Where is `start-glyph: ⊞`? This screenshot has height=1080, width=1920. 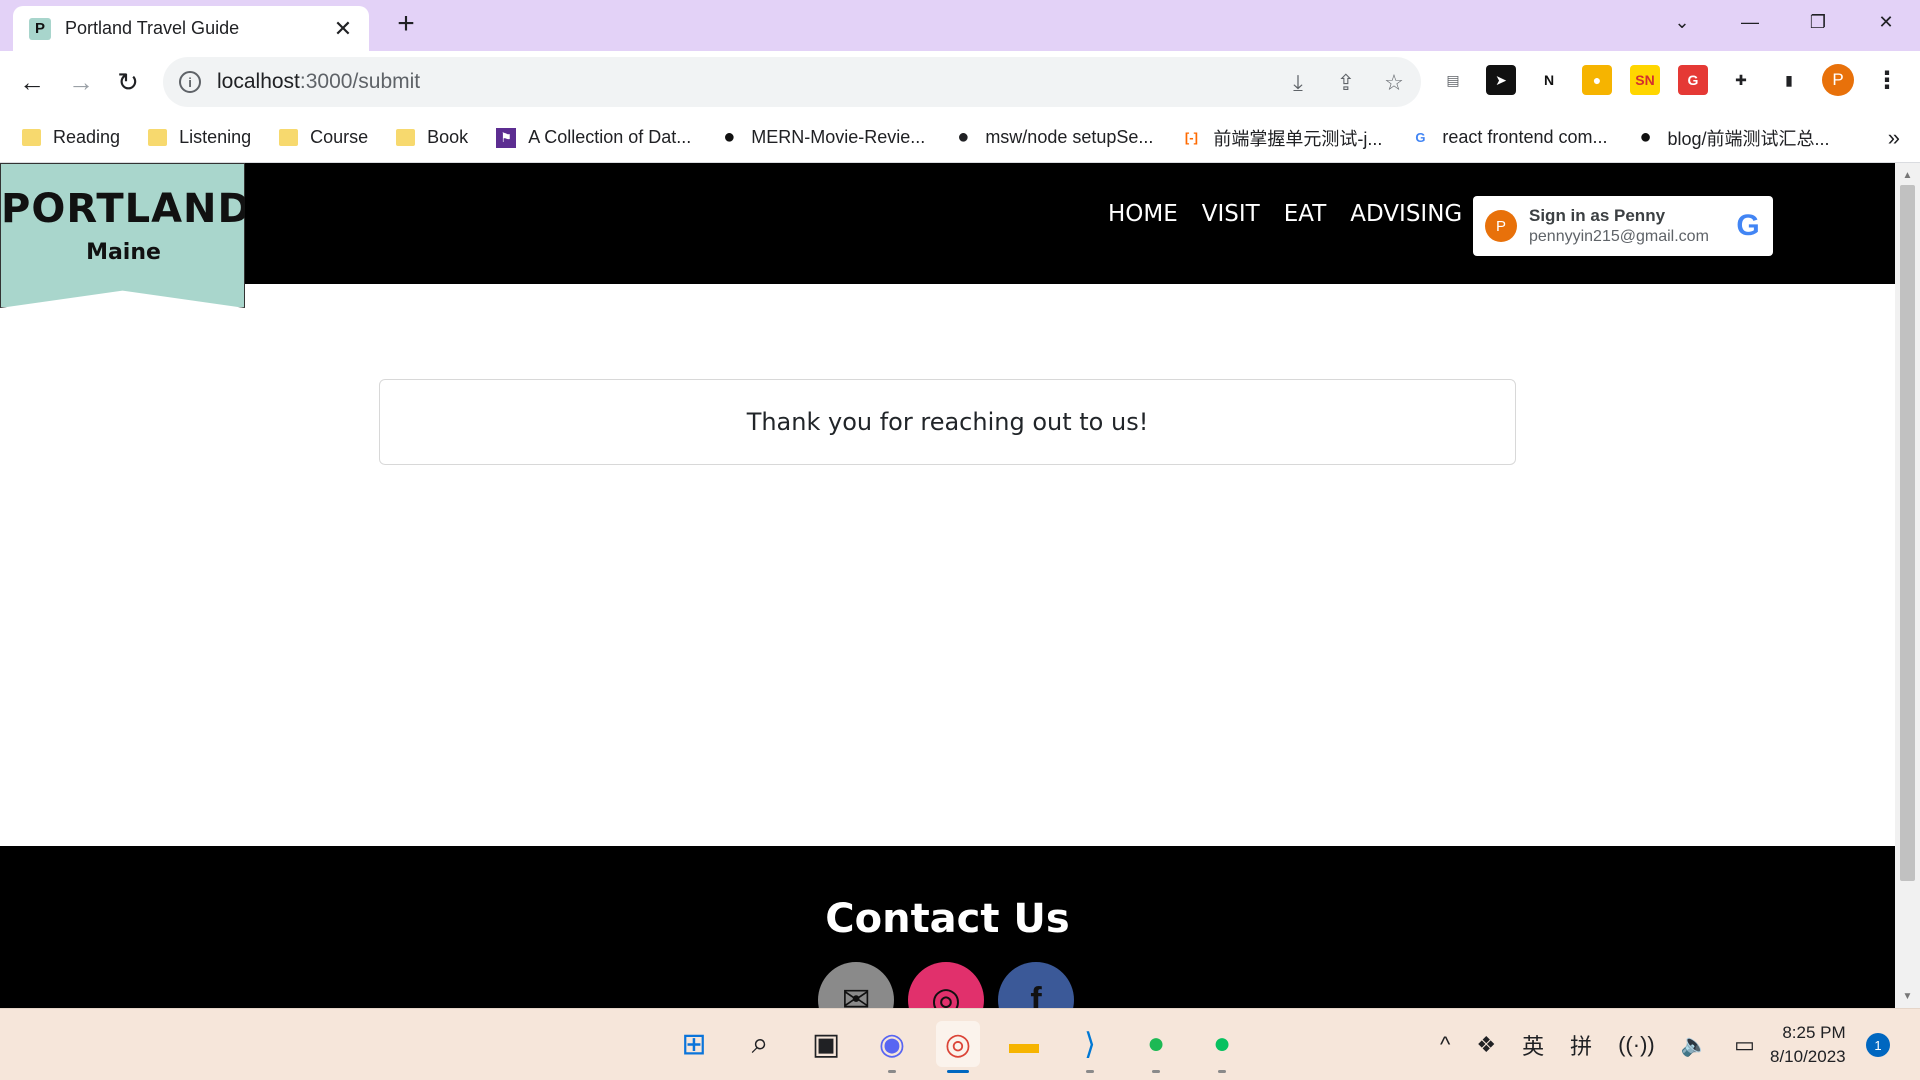
start-glyph: ⊞ is located at coordinates (694, 1044).